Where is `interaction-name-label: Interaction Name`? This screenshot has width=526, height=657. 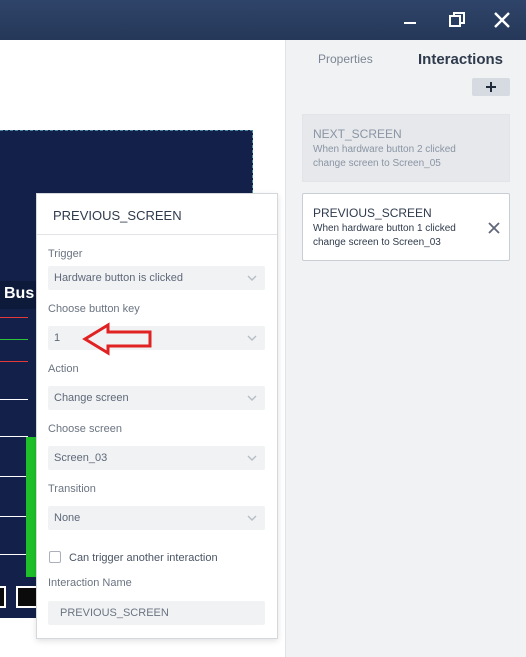
interaction-name-label: Interaction Name is located at coordinates (90, 583).